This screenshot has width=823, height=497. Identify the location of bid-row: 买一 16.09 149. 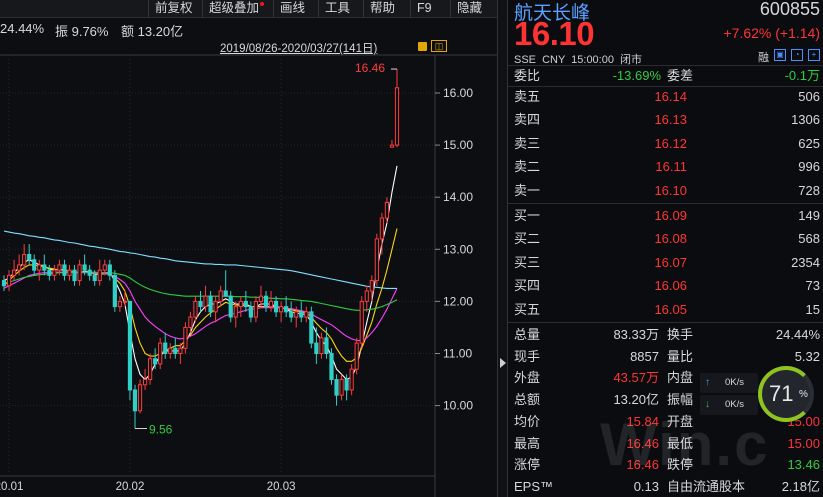
(665, 216).